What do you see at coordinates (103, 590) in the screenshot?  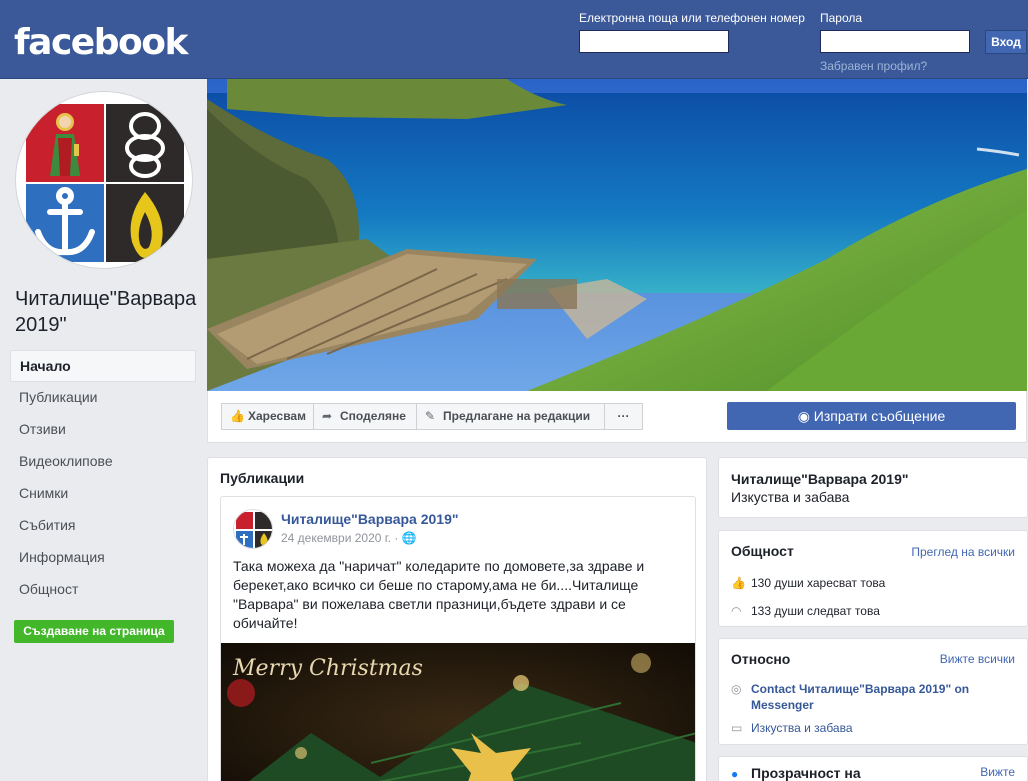 I see `nav-community: Общност` at bounding box center [103, 590].